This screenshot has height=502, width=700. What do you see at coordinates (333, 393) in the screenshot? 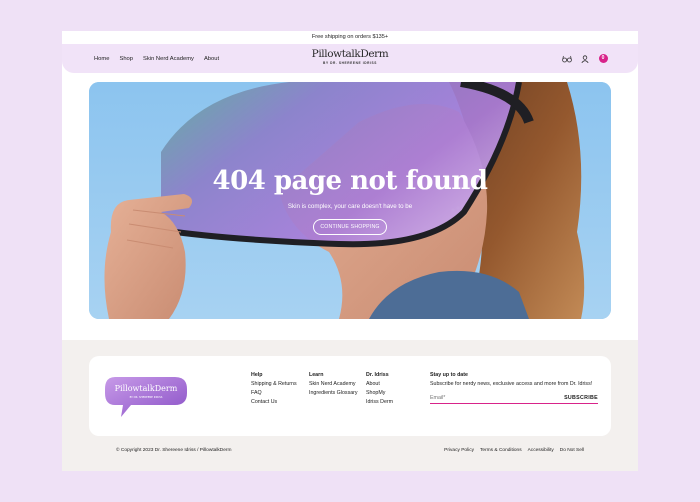
I see `footer-link-ingredients-glossary: Ingredients Glossary` at bounding box center [333, 393].